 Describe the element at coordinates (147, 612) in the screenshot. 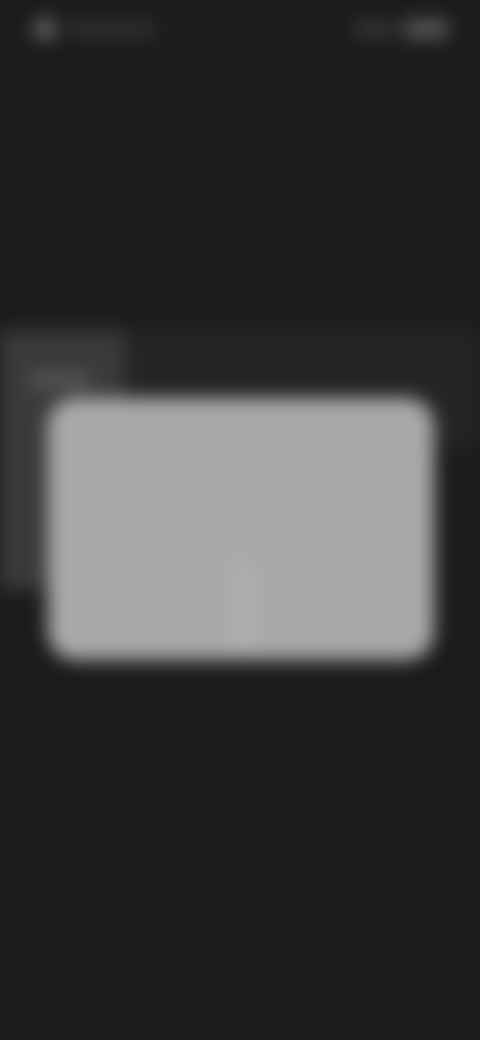

I see `negative-button` at that location.